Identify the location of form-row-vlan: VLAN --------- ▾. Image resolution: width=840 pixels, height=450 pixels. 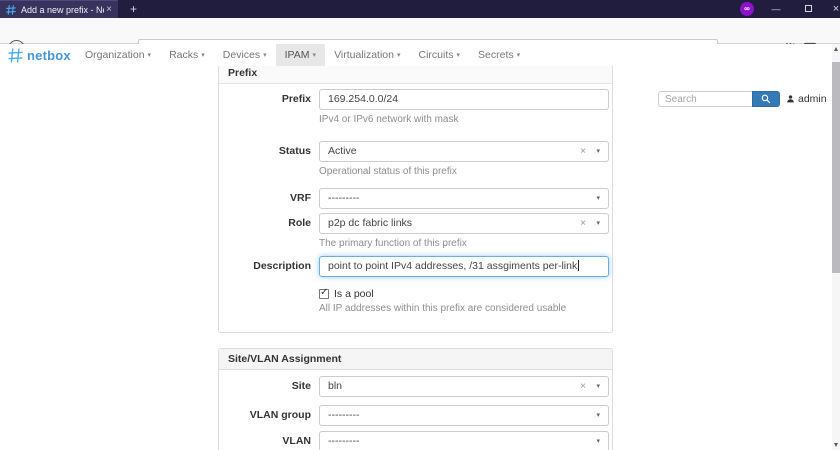
(415, 440).